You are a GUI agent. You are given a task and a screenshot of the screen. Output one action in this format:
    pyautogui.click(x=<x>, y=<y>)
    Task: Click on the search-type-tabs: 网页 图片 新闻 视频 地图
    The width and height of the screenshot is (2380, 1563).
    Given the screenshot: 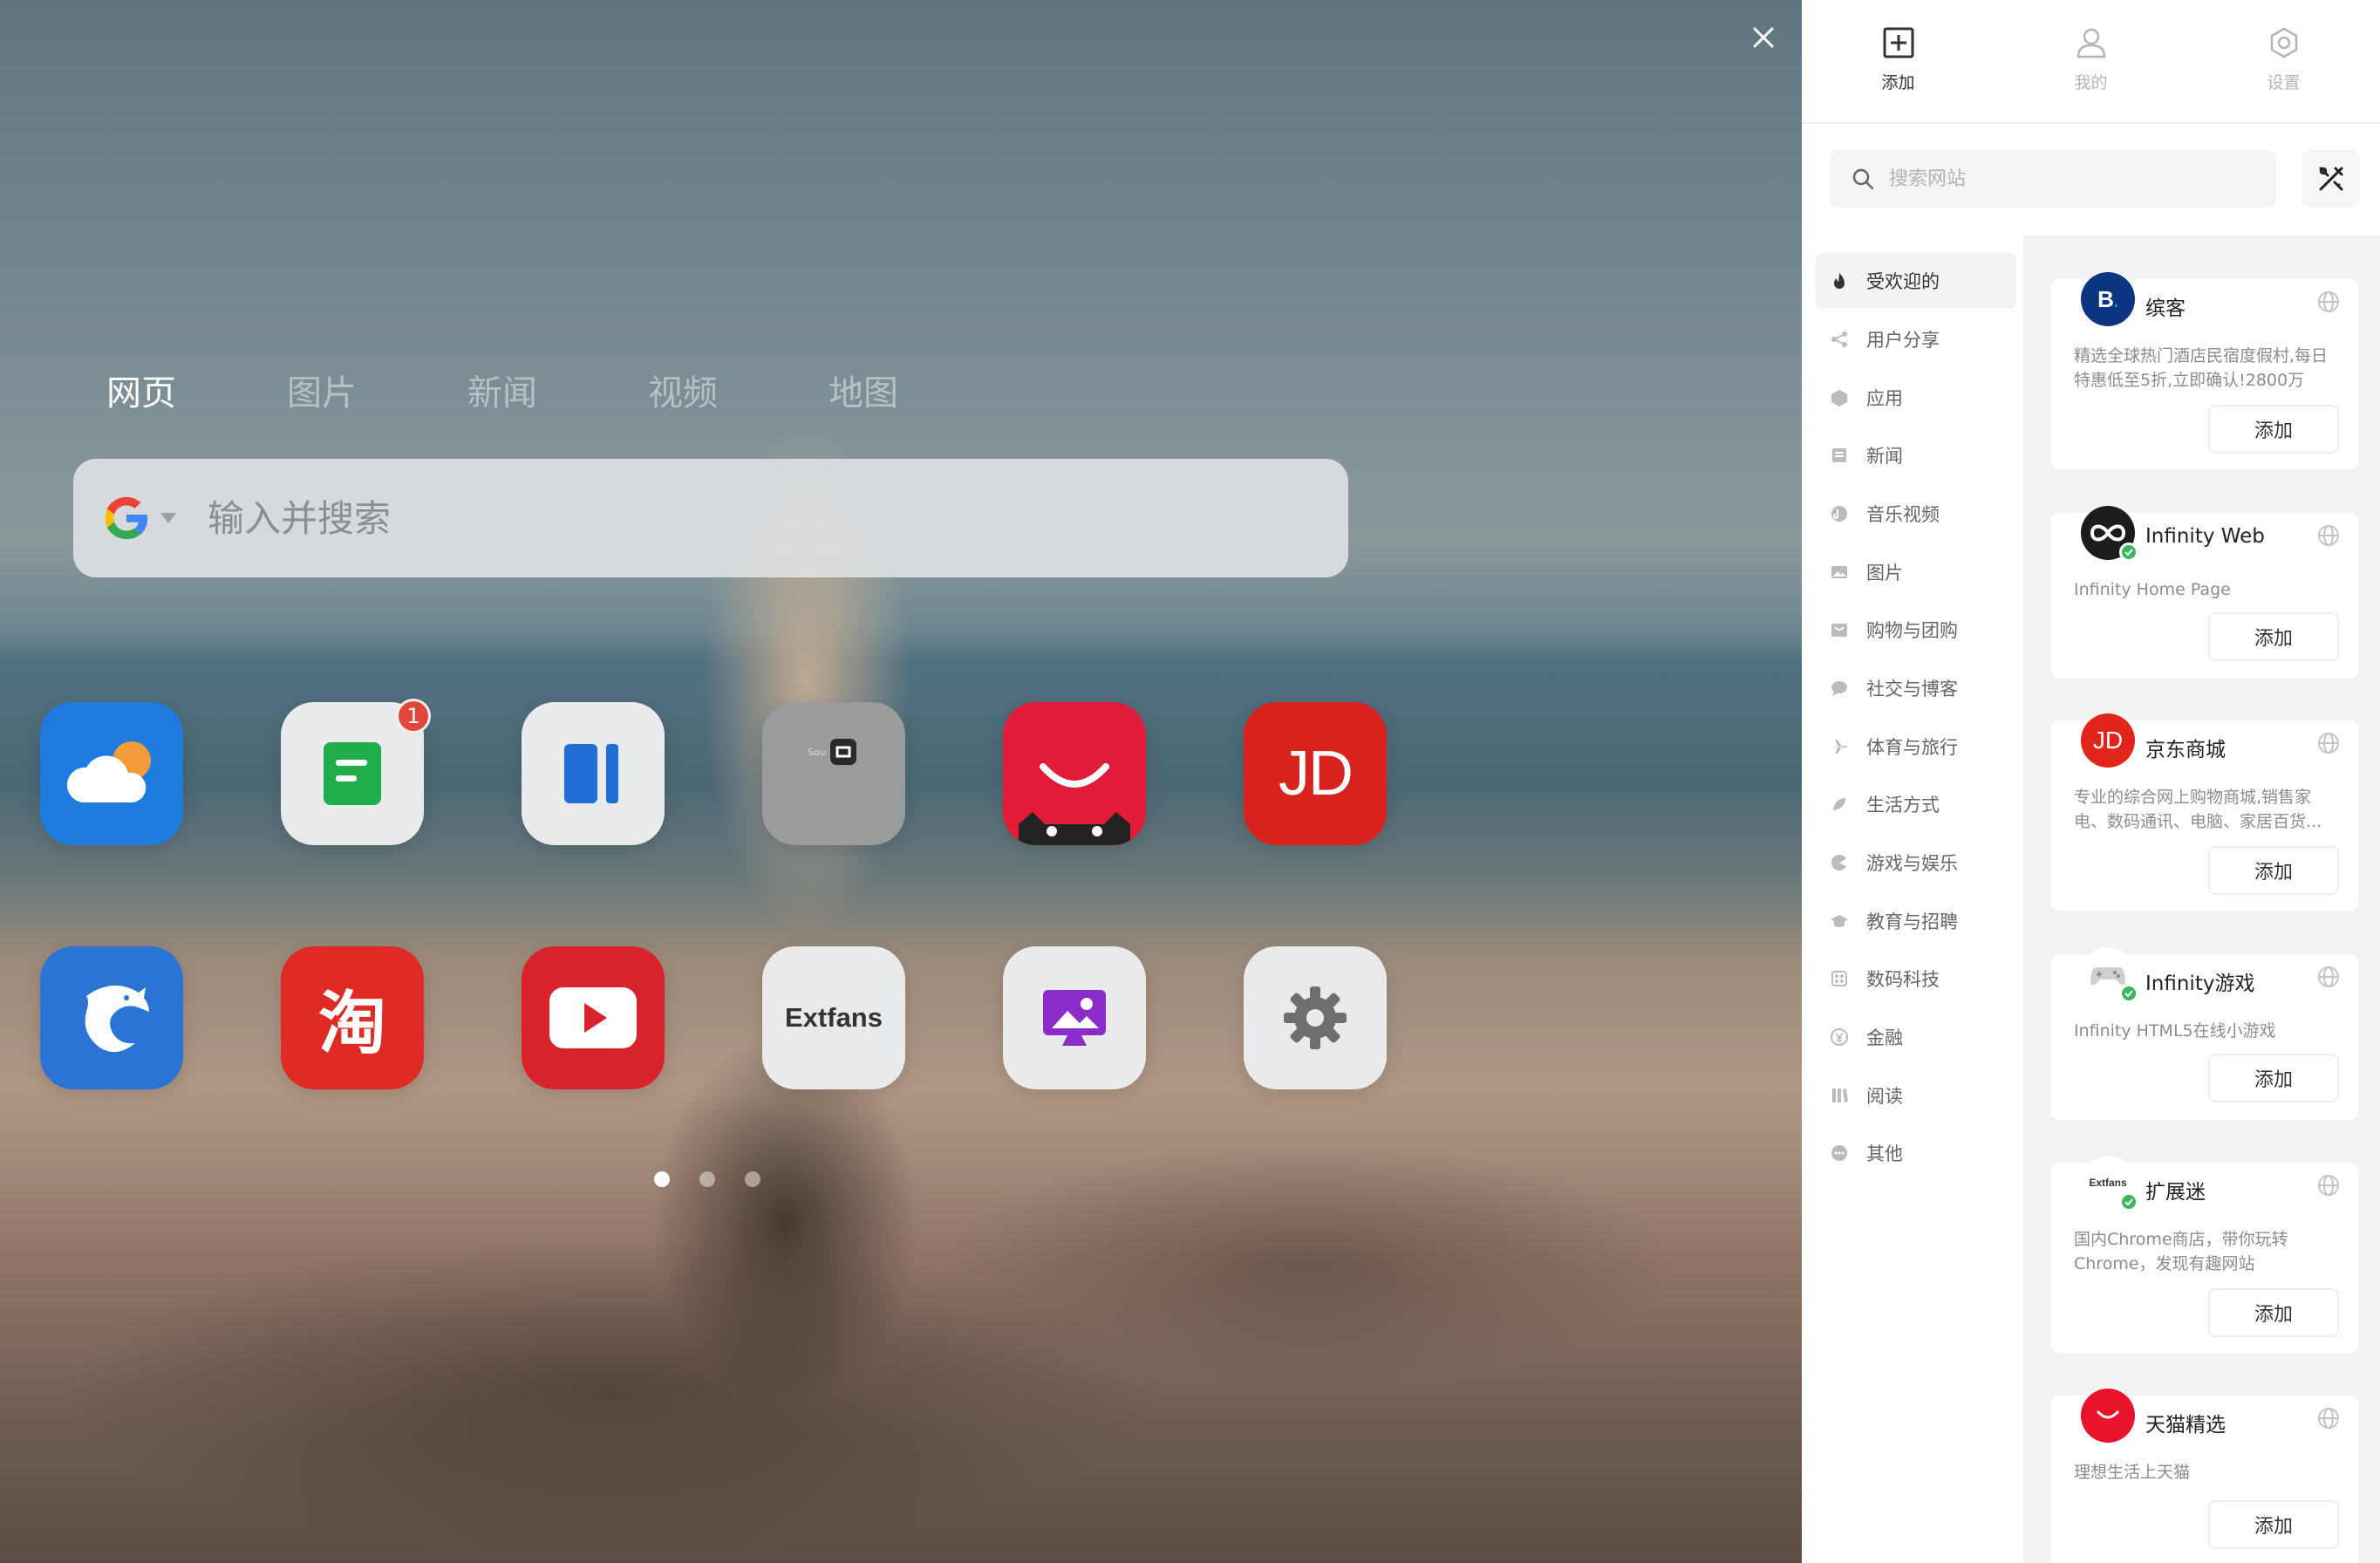 What is the action you would take?
    pyautogui.click(x=557, y=390)
    